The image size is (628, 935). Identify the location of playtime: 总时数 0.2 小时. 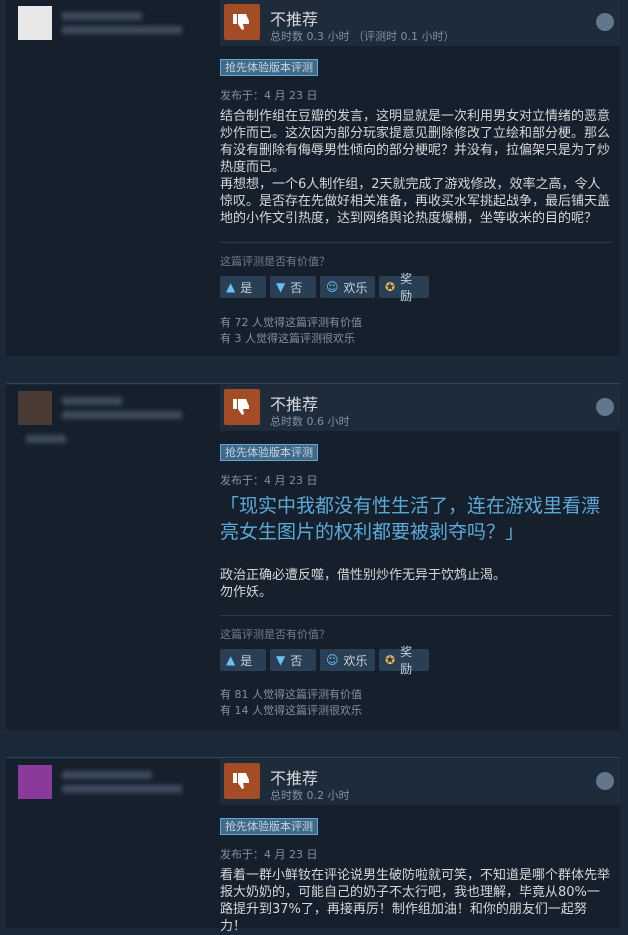
(310, 795).